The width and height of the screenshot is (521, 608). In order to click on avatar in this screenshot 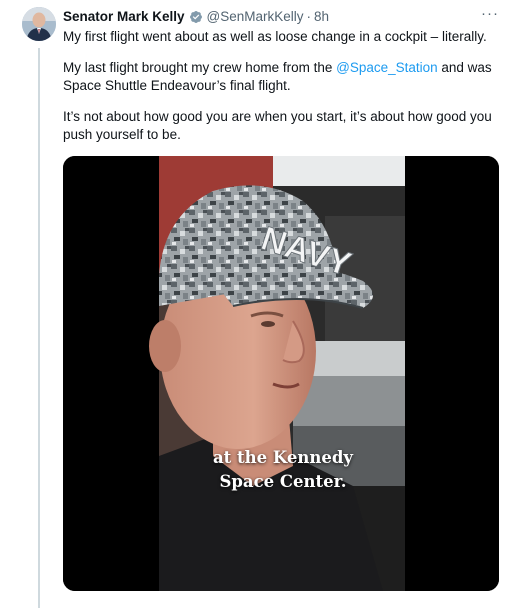, I will do `click(39, 24)`.